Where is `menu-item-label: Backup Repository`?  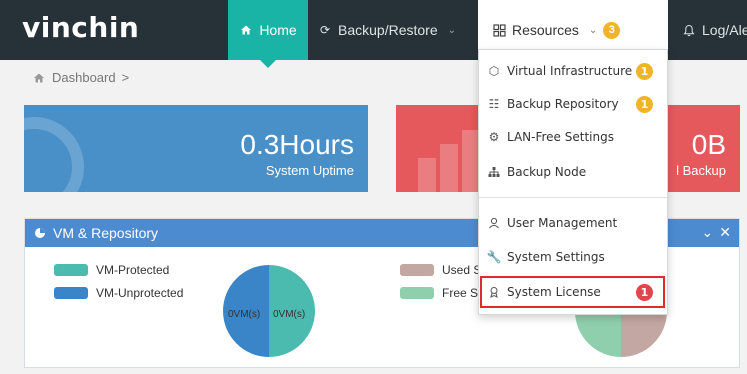
menu-item-label: Backup Repository is located at coordinates (563, 104).